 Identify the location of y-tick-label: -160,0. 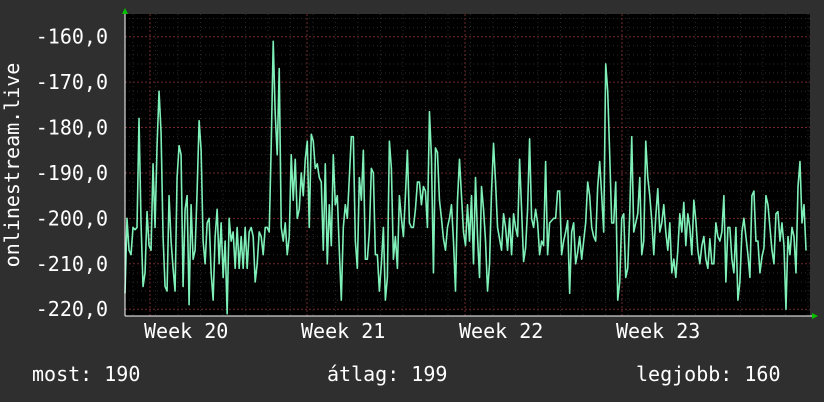
(72, 37).